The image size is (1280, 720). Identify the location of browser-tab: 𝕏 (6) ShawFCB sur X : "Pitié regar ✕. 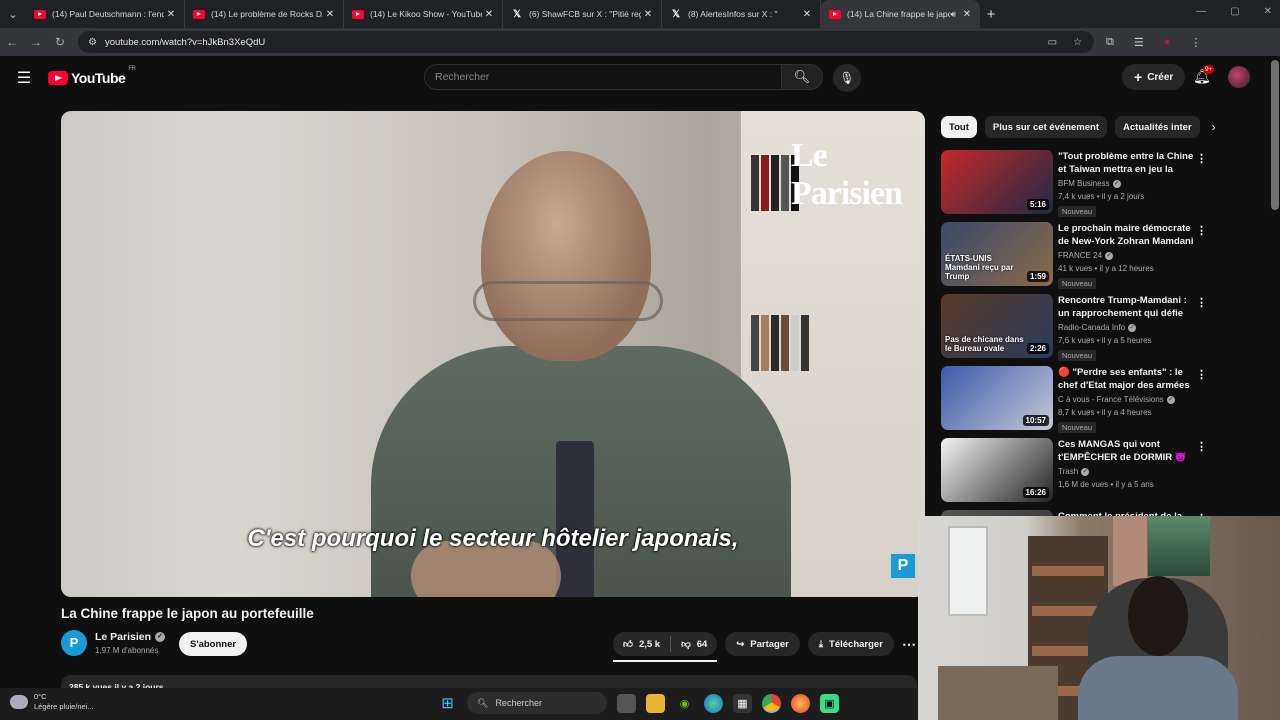
(582, 14).